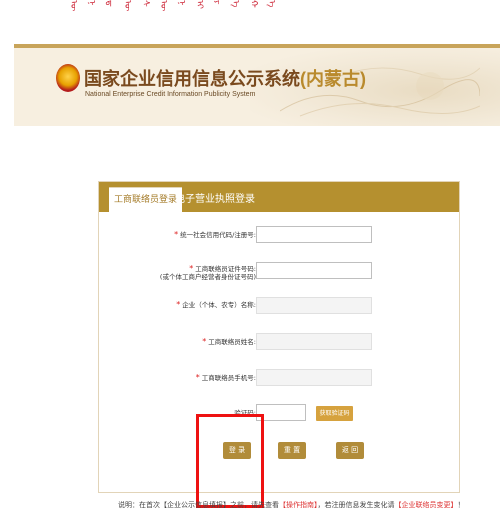 This screenshot has width=500, height=515. Describe the element at coordinates (215, 199) in the screenshot. I see `tab-license-login: 电子营业执照登录` at that location.